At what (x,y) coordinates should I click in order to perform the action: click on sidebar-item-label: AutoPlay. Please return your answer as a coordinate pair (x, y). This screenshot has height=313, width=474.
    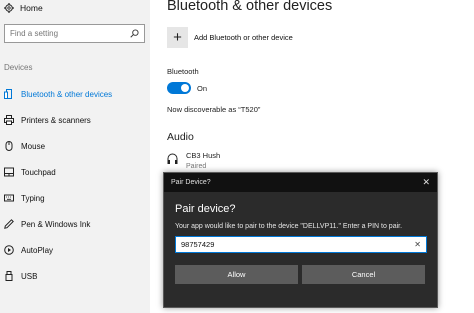
    Looking at the image, I should click on (37, 250).